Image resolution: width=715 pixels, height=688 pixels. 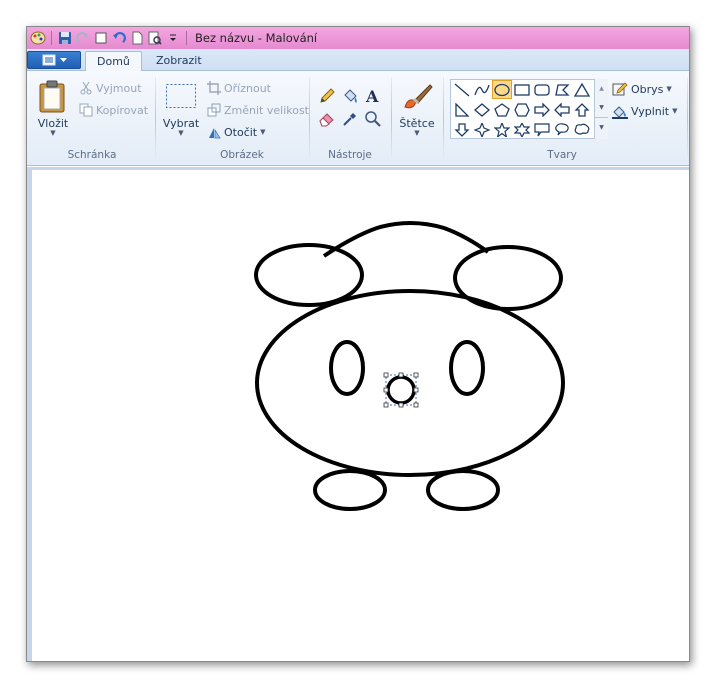 I want to click on customize-qa-dropdown-icon, so click(x=173, y=38).